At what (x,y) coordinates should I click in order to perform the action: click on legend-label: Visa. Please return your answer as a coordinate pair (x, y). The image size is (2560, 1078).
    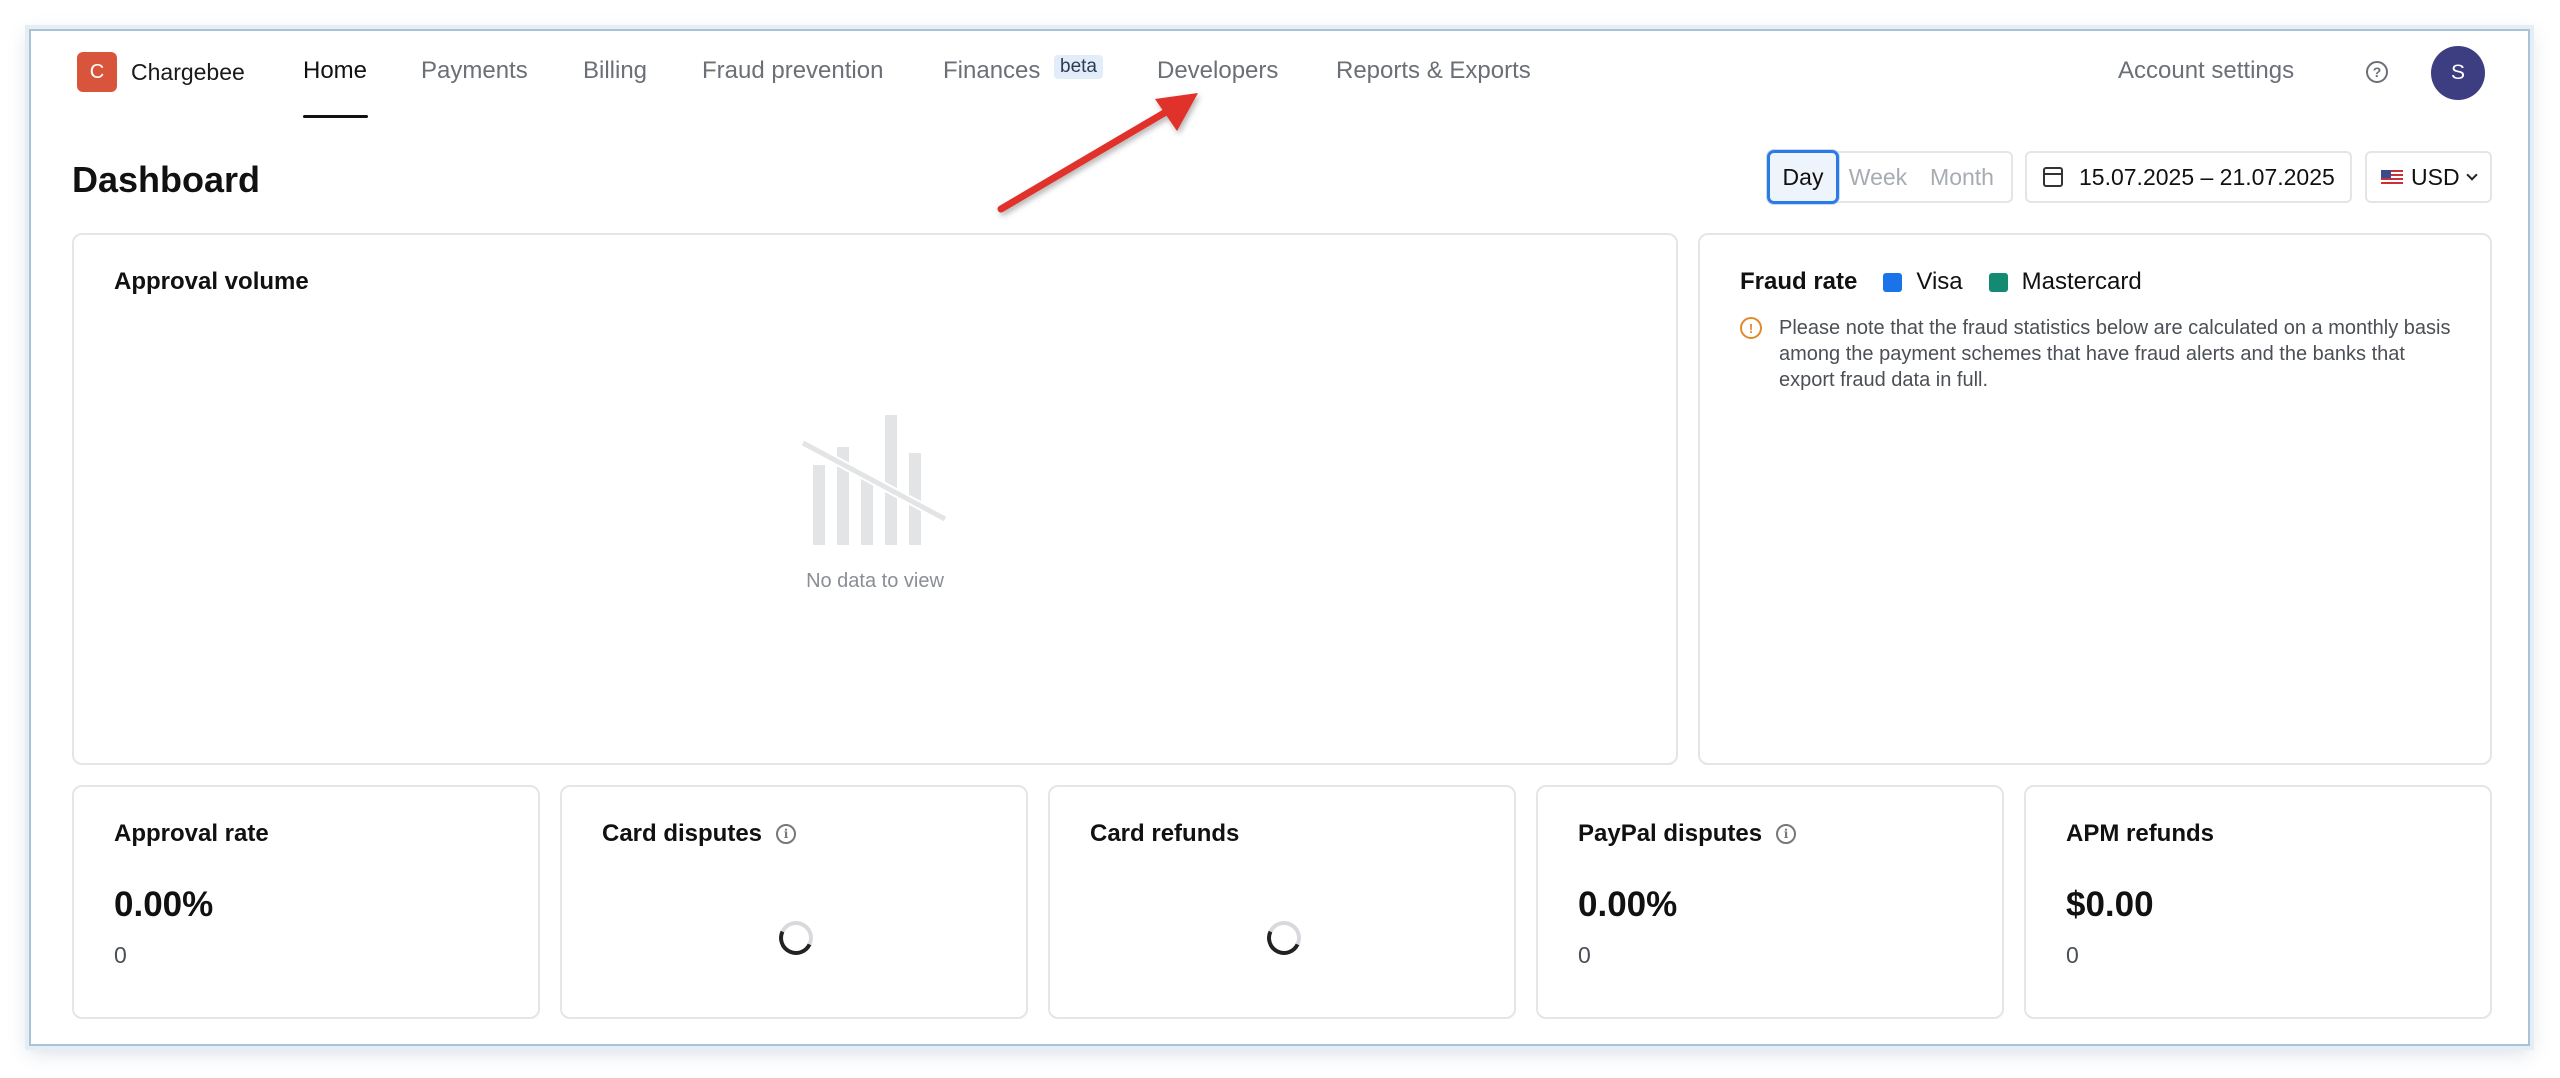
    Looking at the image, I should click on (1939, 281).